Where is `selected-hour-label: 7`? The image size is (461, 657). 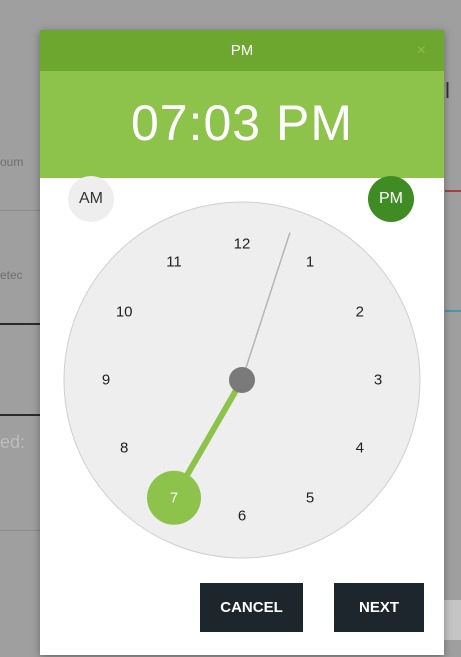
selected-hour-label: 7 is located at coordinates (174, 497).